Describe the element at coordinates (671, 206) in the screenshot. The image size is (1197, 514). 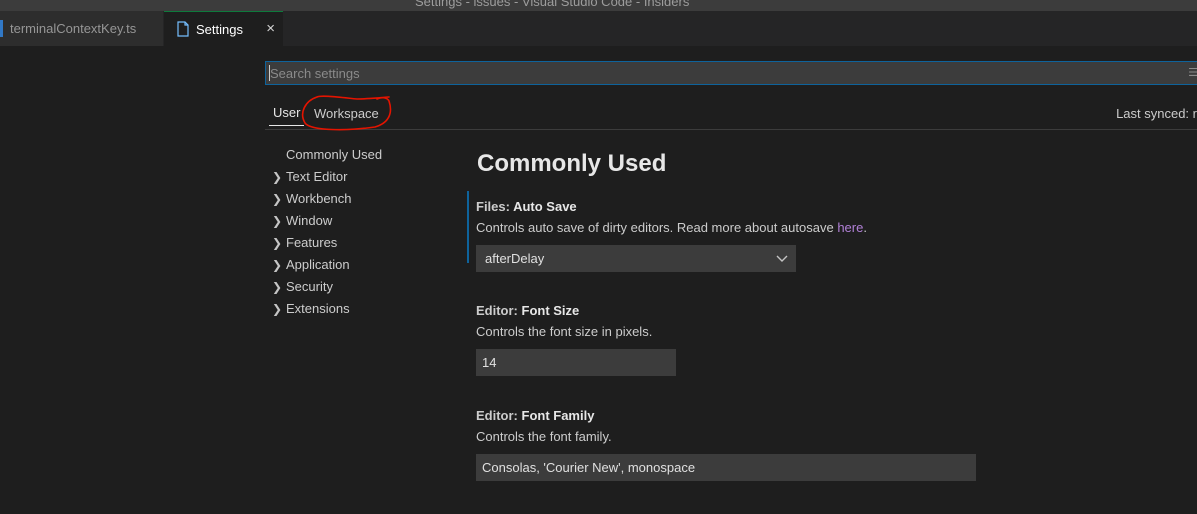
I see `setting-title: Files: Auto Save` at that location.